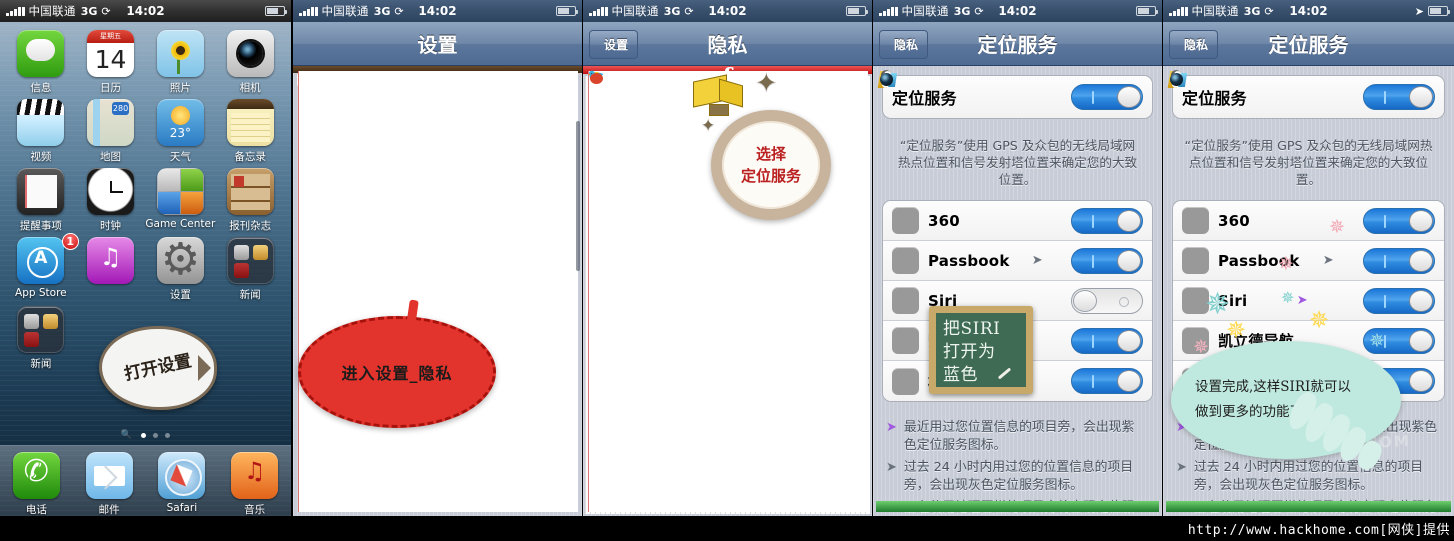 This screenshot has height=541, width=1454. I want to click on dock-label: Safari, so click(182, 508).